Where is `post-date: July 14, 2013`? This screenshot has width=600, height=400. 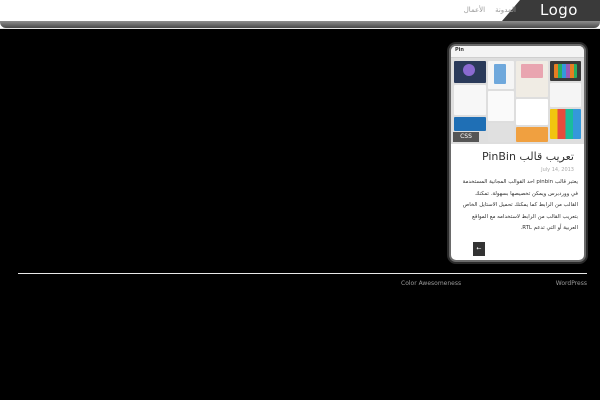
post-date: July 14, 2013 is located at coordinates (557, 170).